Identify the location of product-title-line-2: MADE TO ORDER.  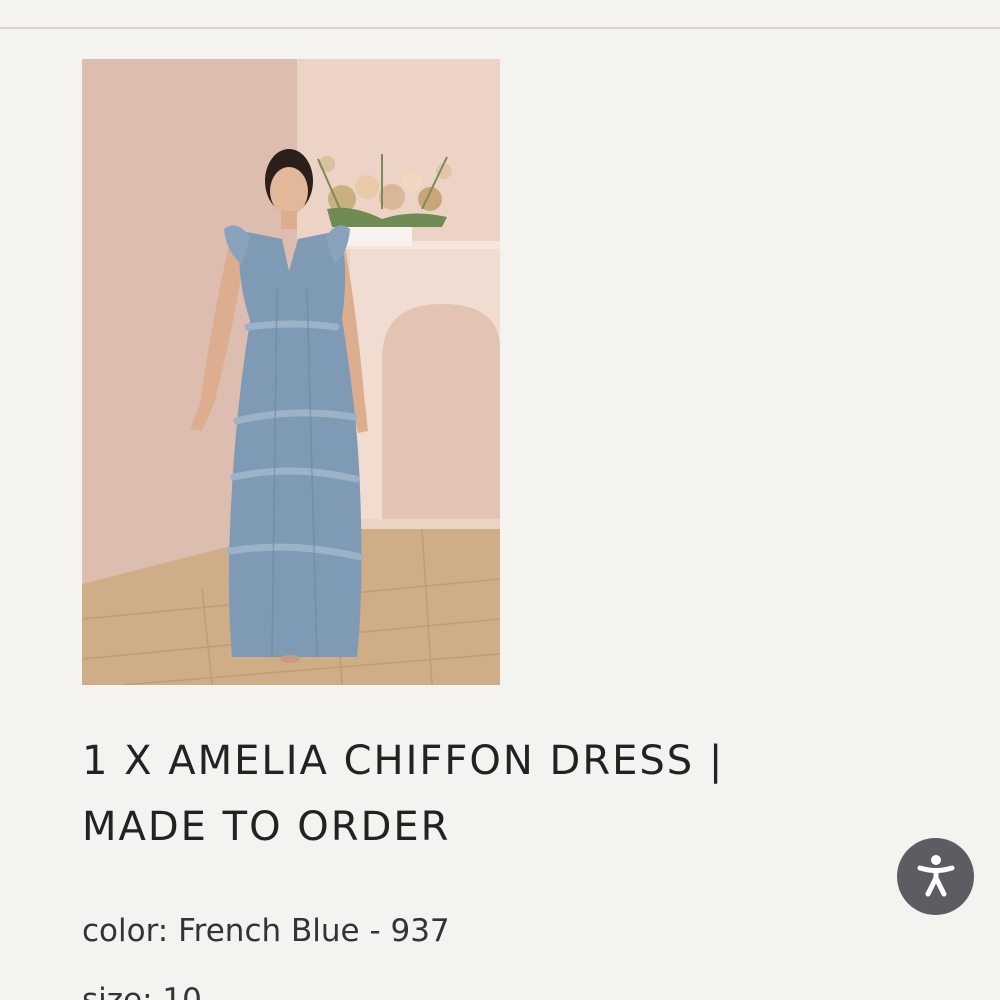
(266, 827).